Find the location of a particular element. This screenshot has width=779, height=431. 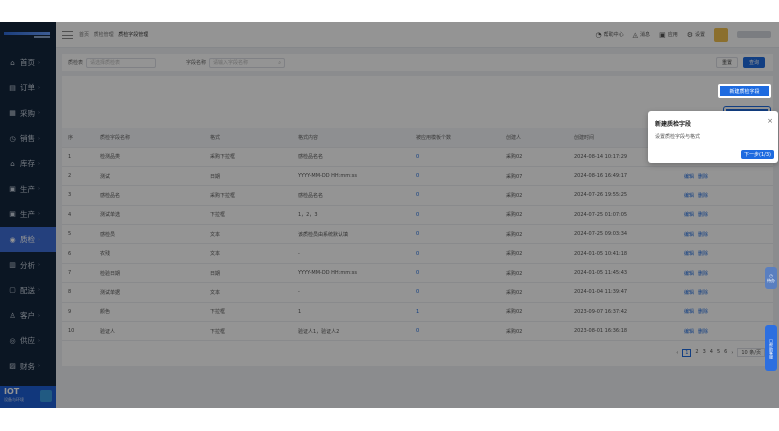

help-service-tab: ◯ 帮助客服 is located at coordinates (771, 348).